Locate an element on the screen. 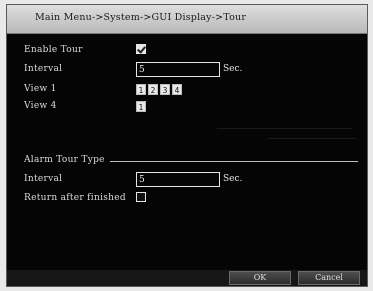 The image size is (373, 291). view1-channel-4: 4 is located at coordinates (177, 89).